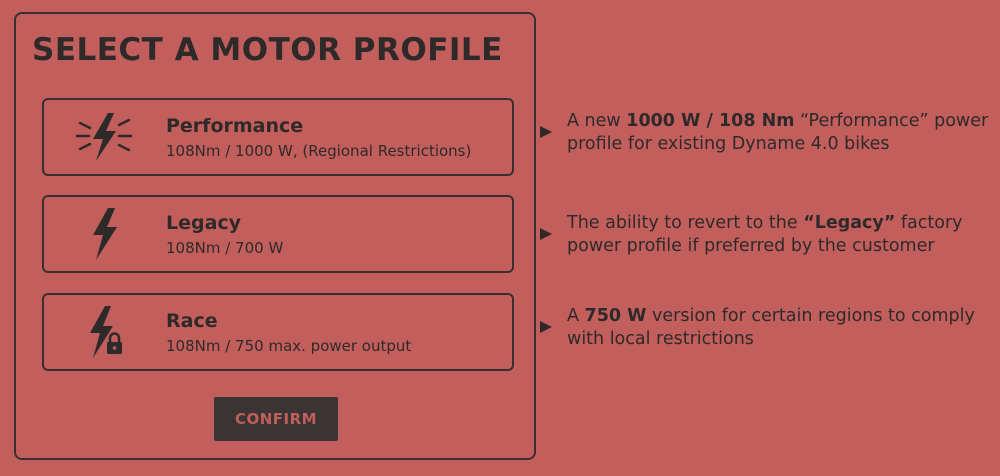 Image resolution: width=1000 pixels, height=476 pixels. What do you see at coordinates (615, 316) in the screenshot?
I see `note-text-bold: 750 W` at bounding box center [615, 316].